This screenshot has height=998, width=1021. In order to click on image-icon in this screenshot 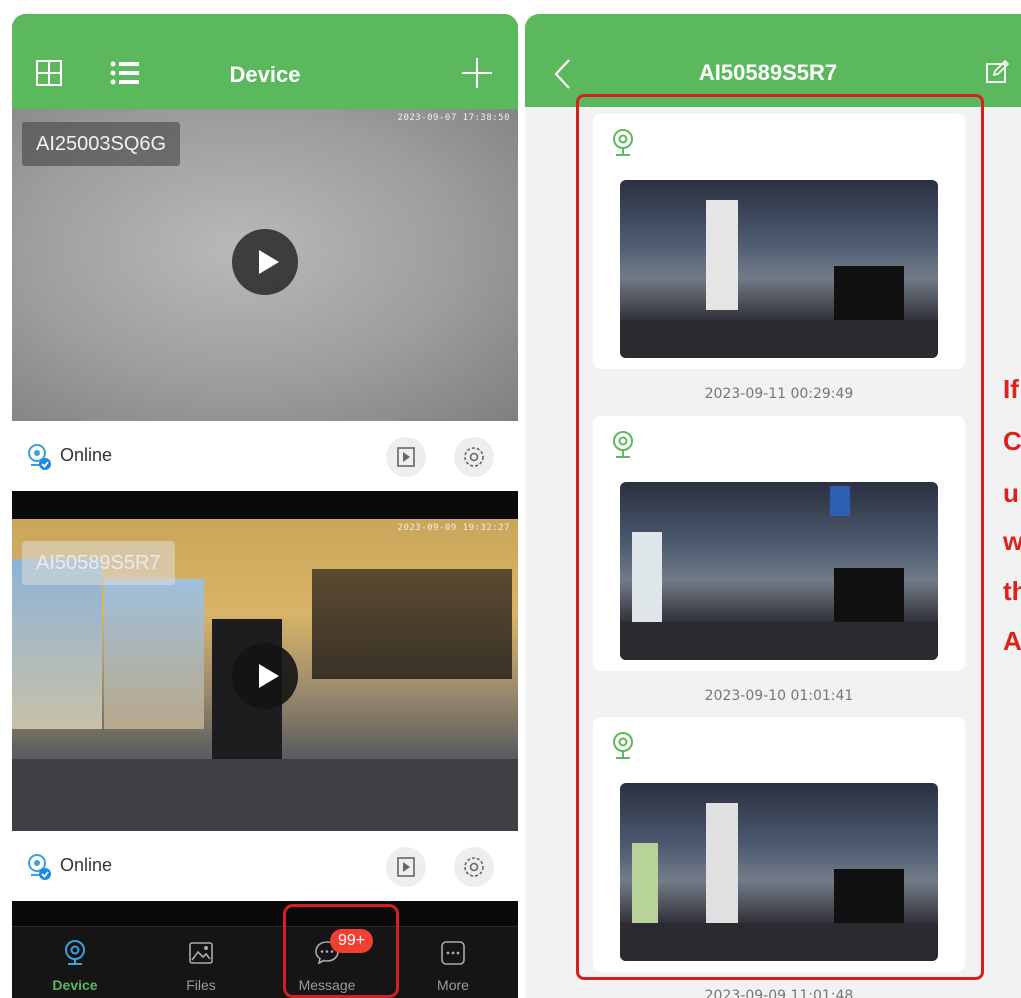, I will do `click(201, 953)`.